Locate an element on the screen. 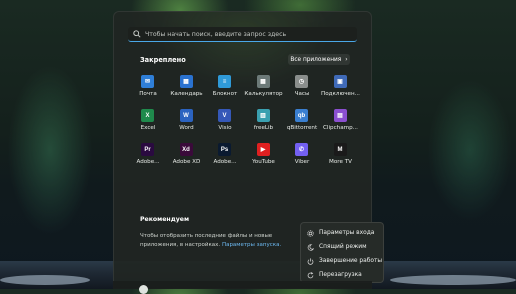  viber-icon: ✆ is located at coordinates (301, 149).